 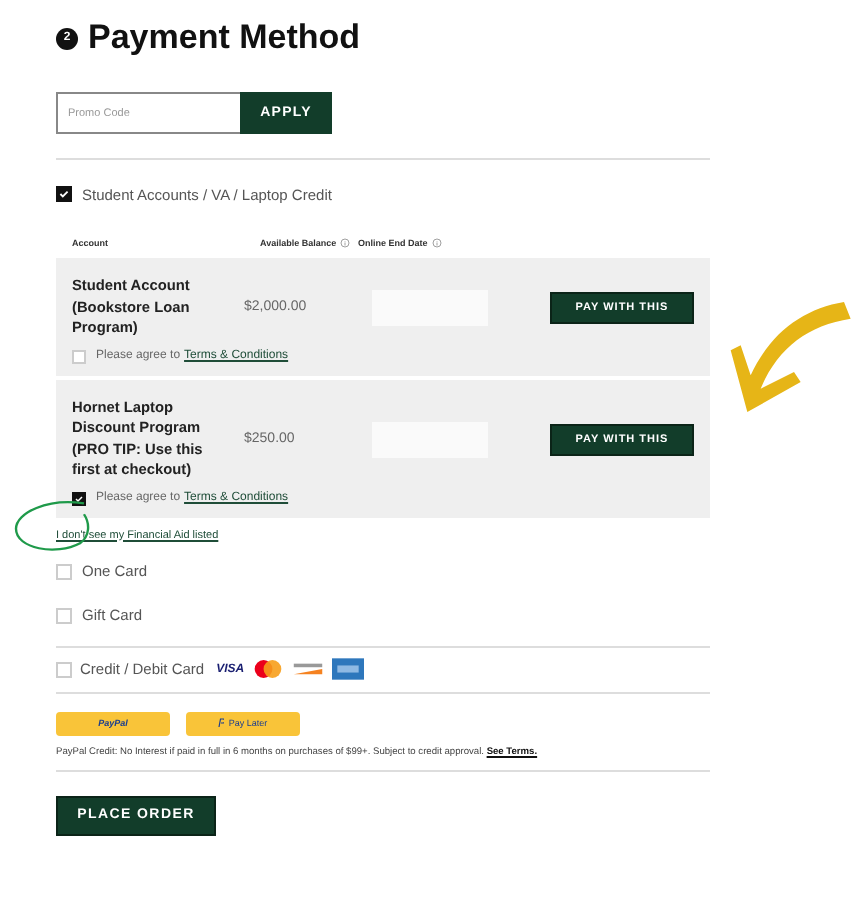 What do you see at coordinates (268, 669) in the screenshot?
I see `mastercard-icon` at bounding box center [268, 669].